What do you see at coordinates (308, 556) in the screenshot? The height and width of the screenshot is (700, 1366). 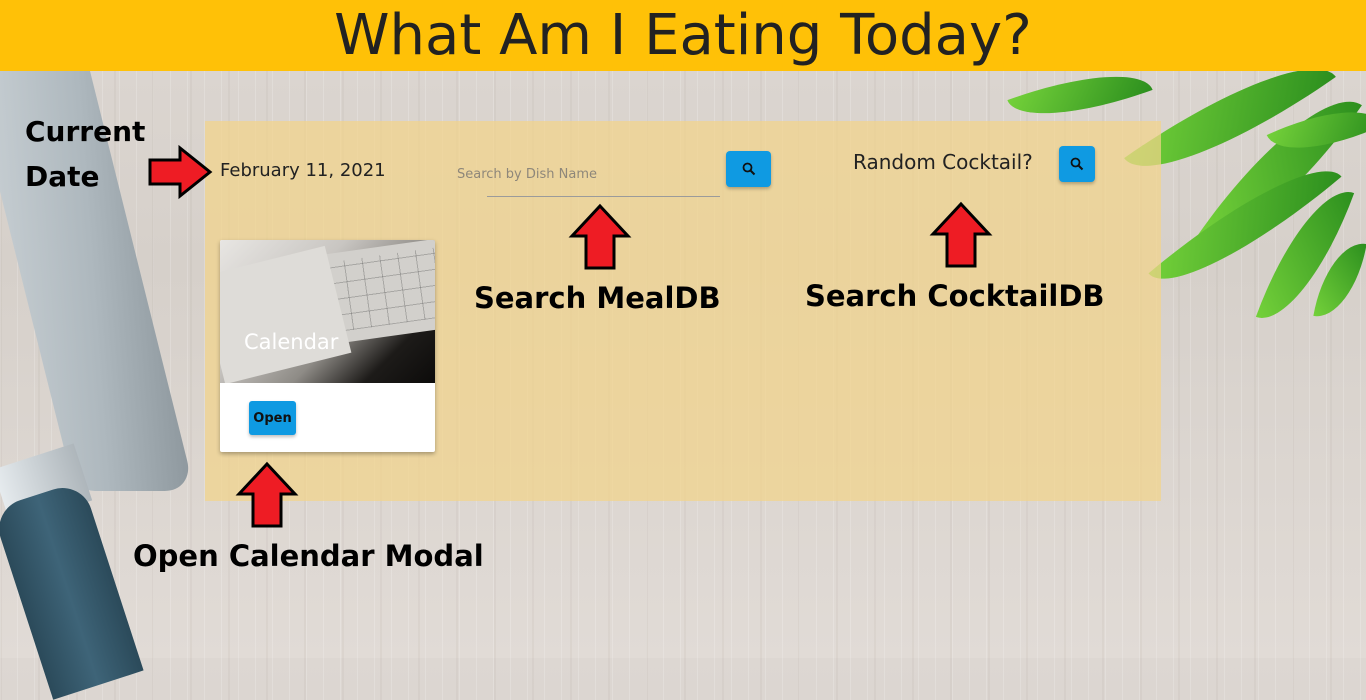 I see `annotation-open-calendar-modal: Open Calendar Modal` at bounding box center [308, 556].